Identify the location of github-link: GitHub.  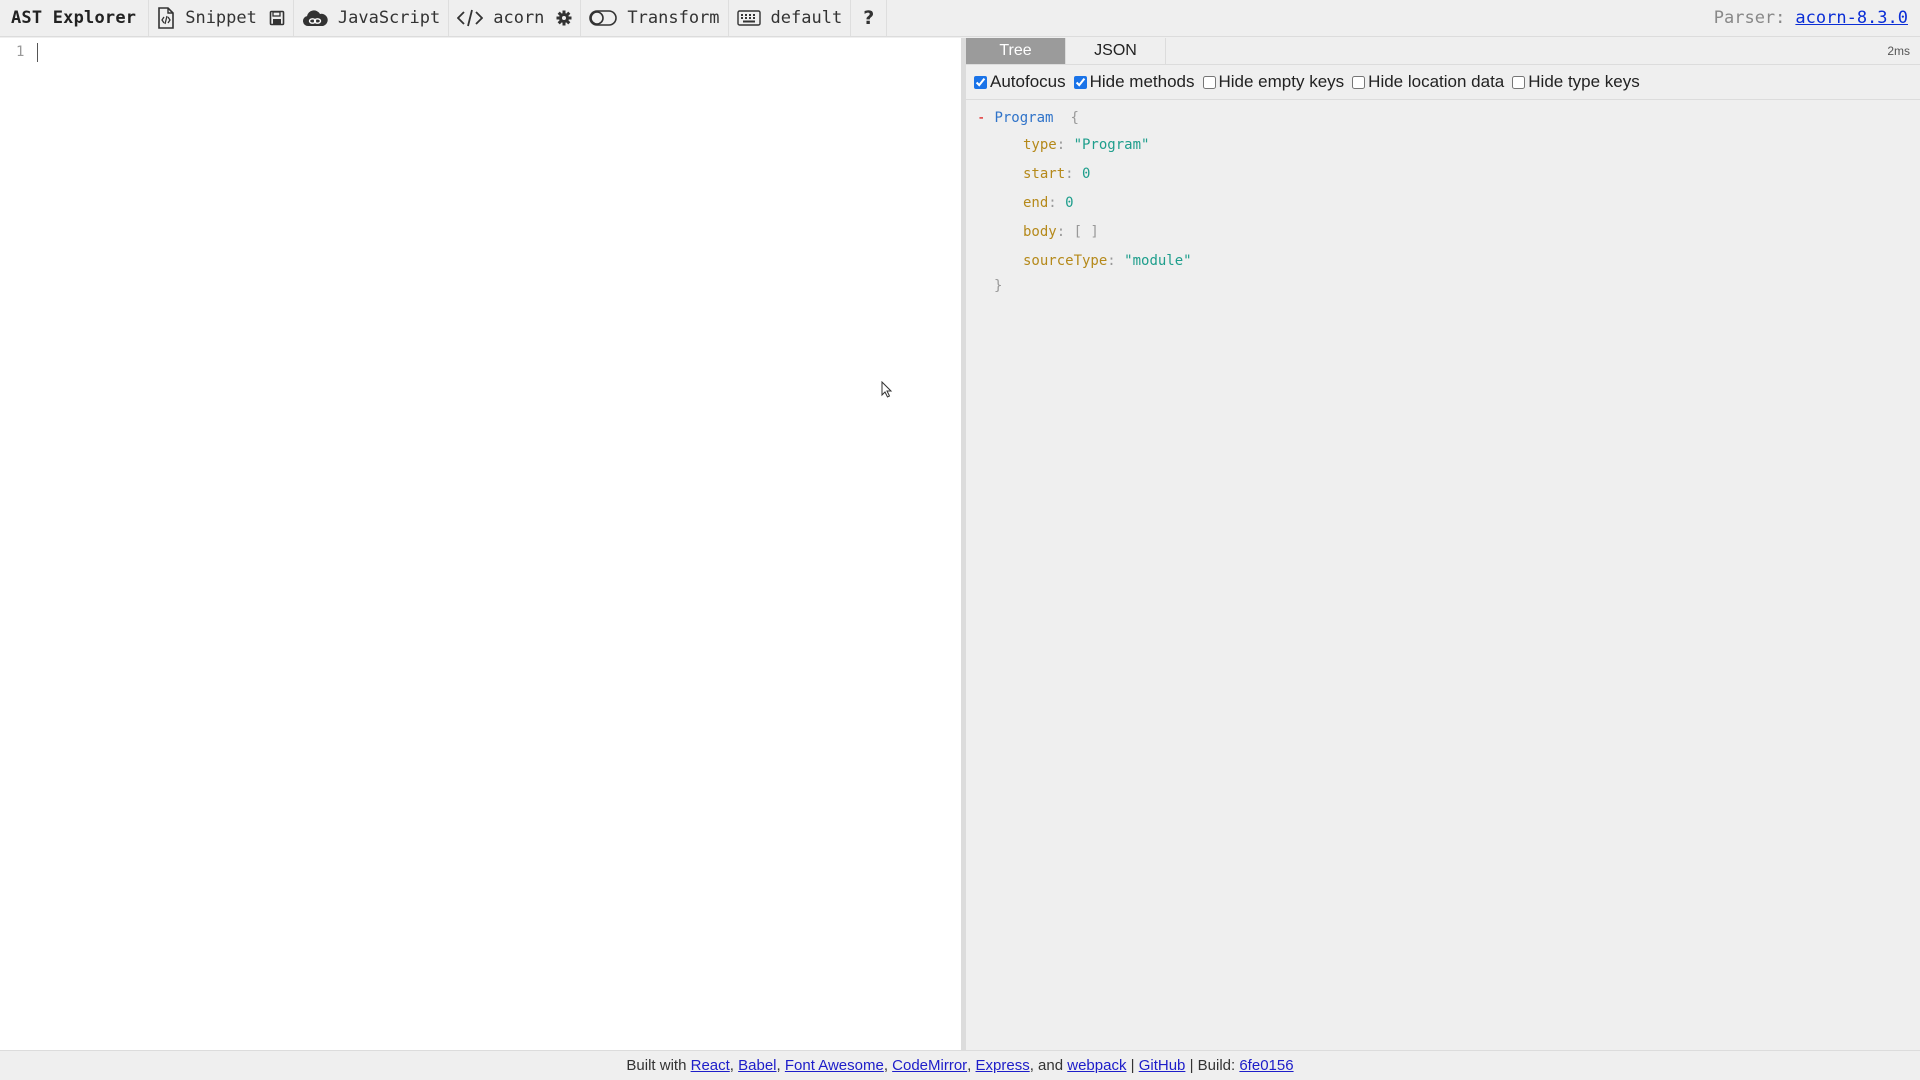
(1162, 1065).